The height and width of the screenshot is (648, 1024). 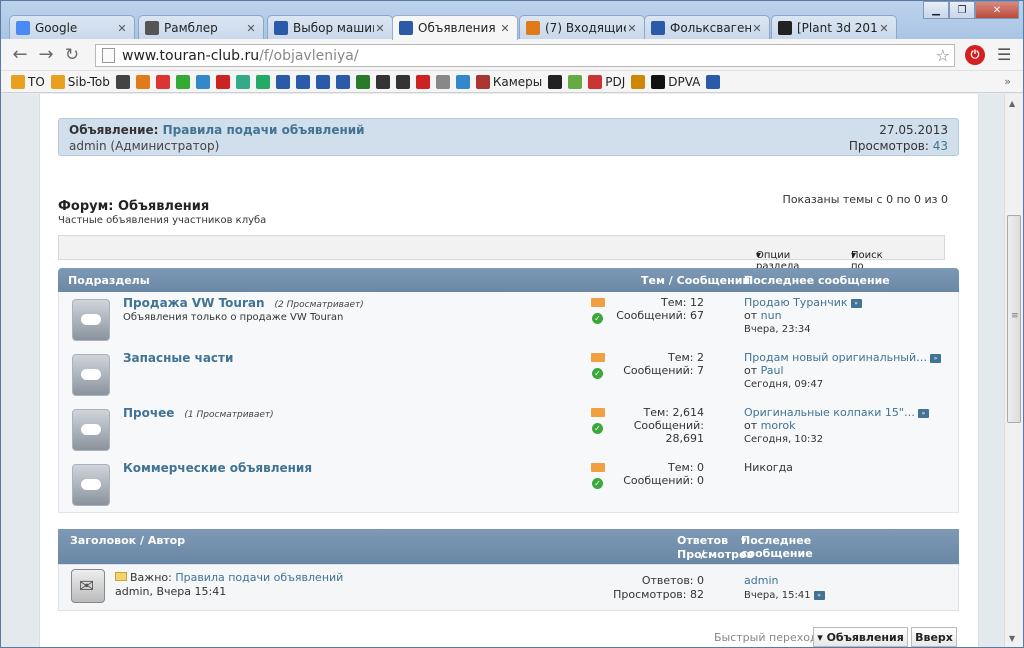 What do you see at coordinates (23, 28) in the screenshot?
I see `google-icon` at bounding box center [23, 28].